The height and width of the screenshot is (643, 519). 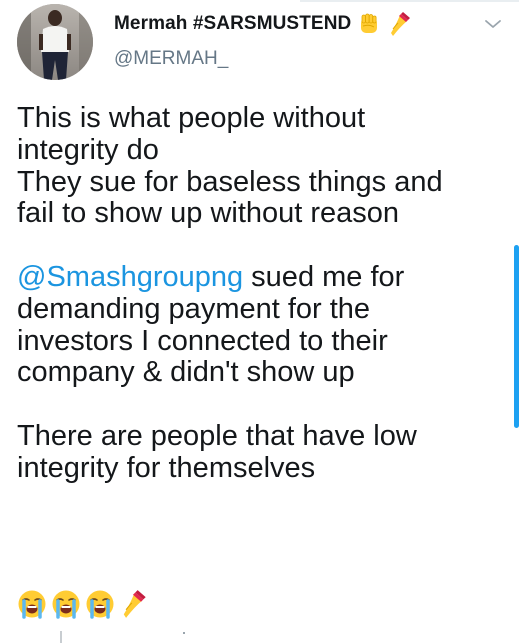 What do you see at coordinates (230, 181) in the screenshot?
I see `tweet-line: They sue for baseless things and` at bounding box center [230, 181].